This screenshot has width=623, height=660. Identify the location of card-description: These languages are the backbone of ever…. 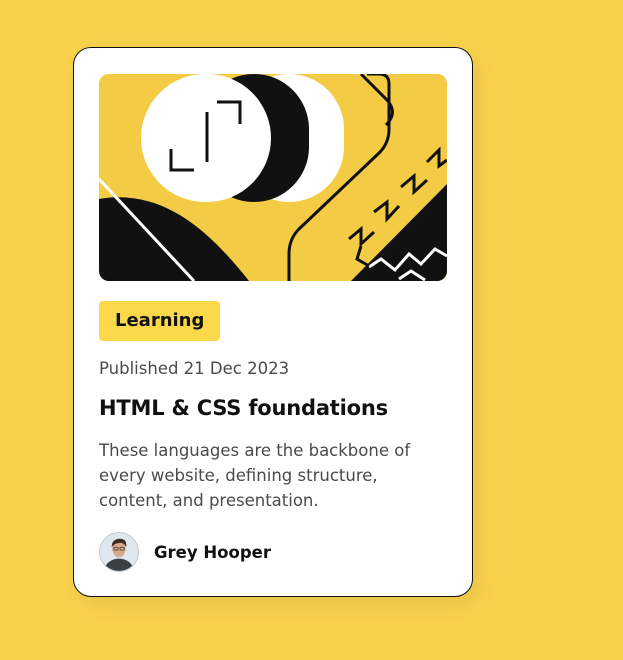
(255, 475).